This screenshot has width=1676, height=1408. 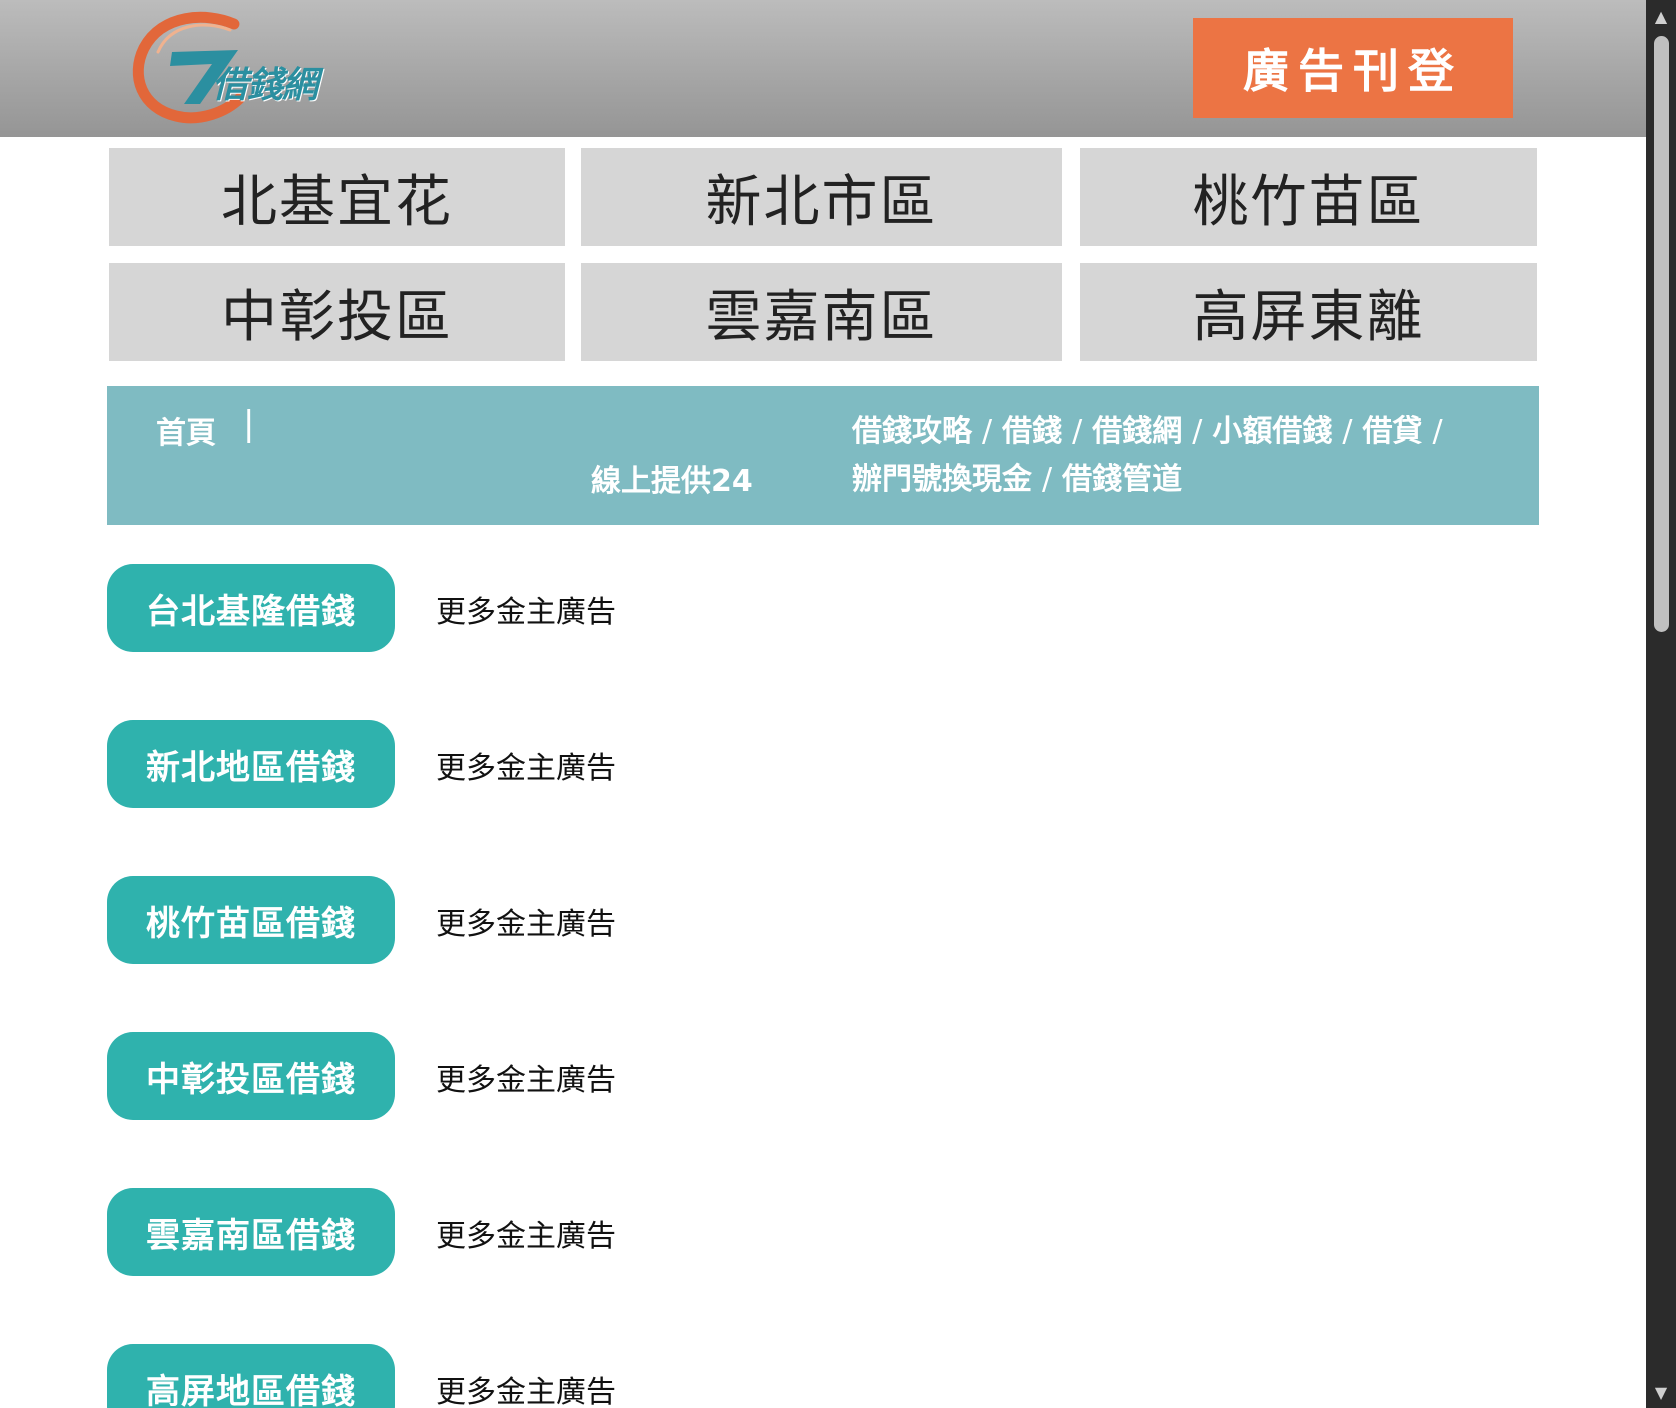 I want to click on region-tile-new-taipei: 新北市區, so click(x=821, y=197).